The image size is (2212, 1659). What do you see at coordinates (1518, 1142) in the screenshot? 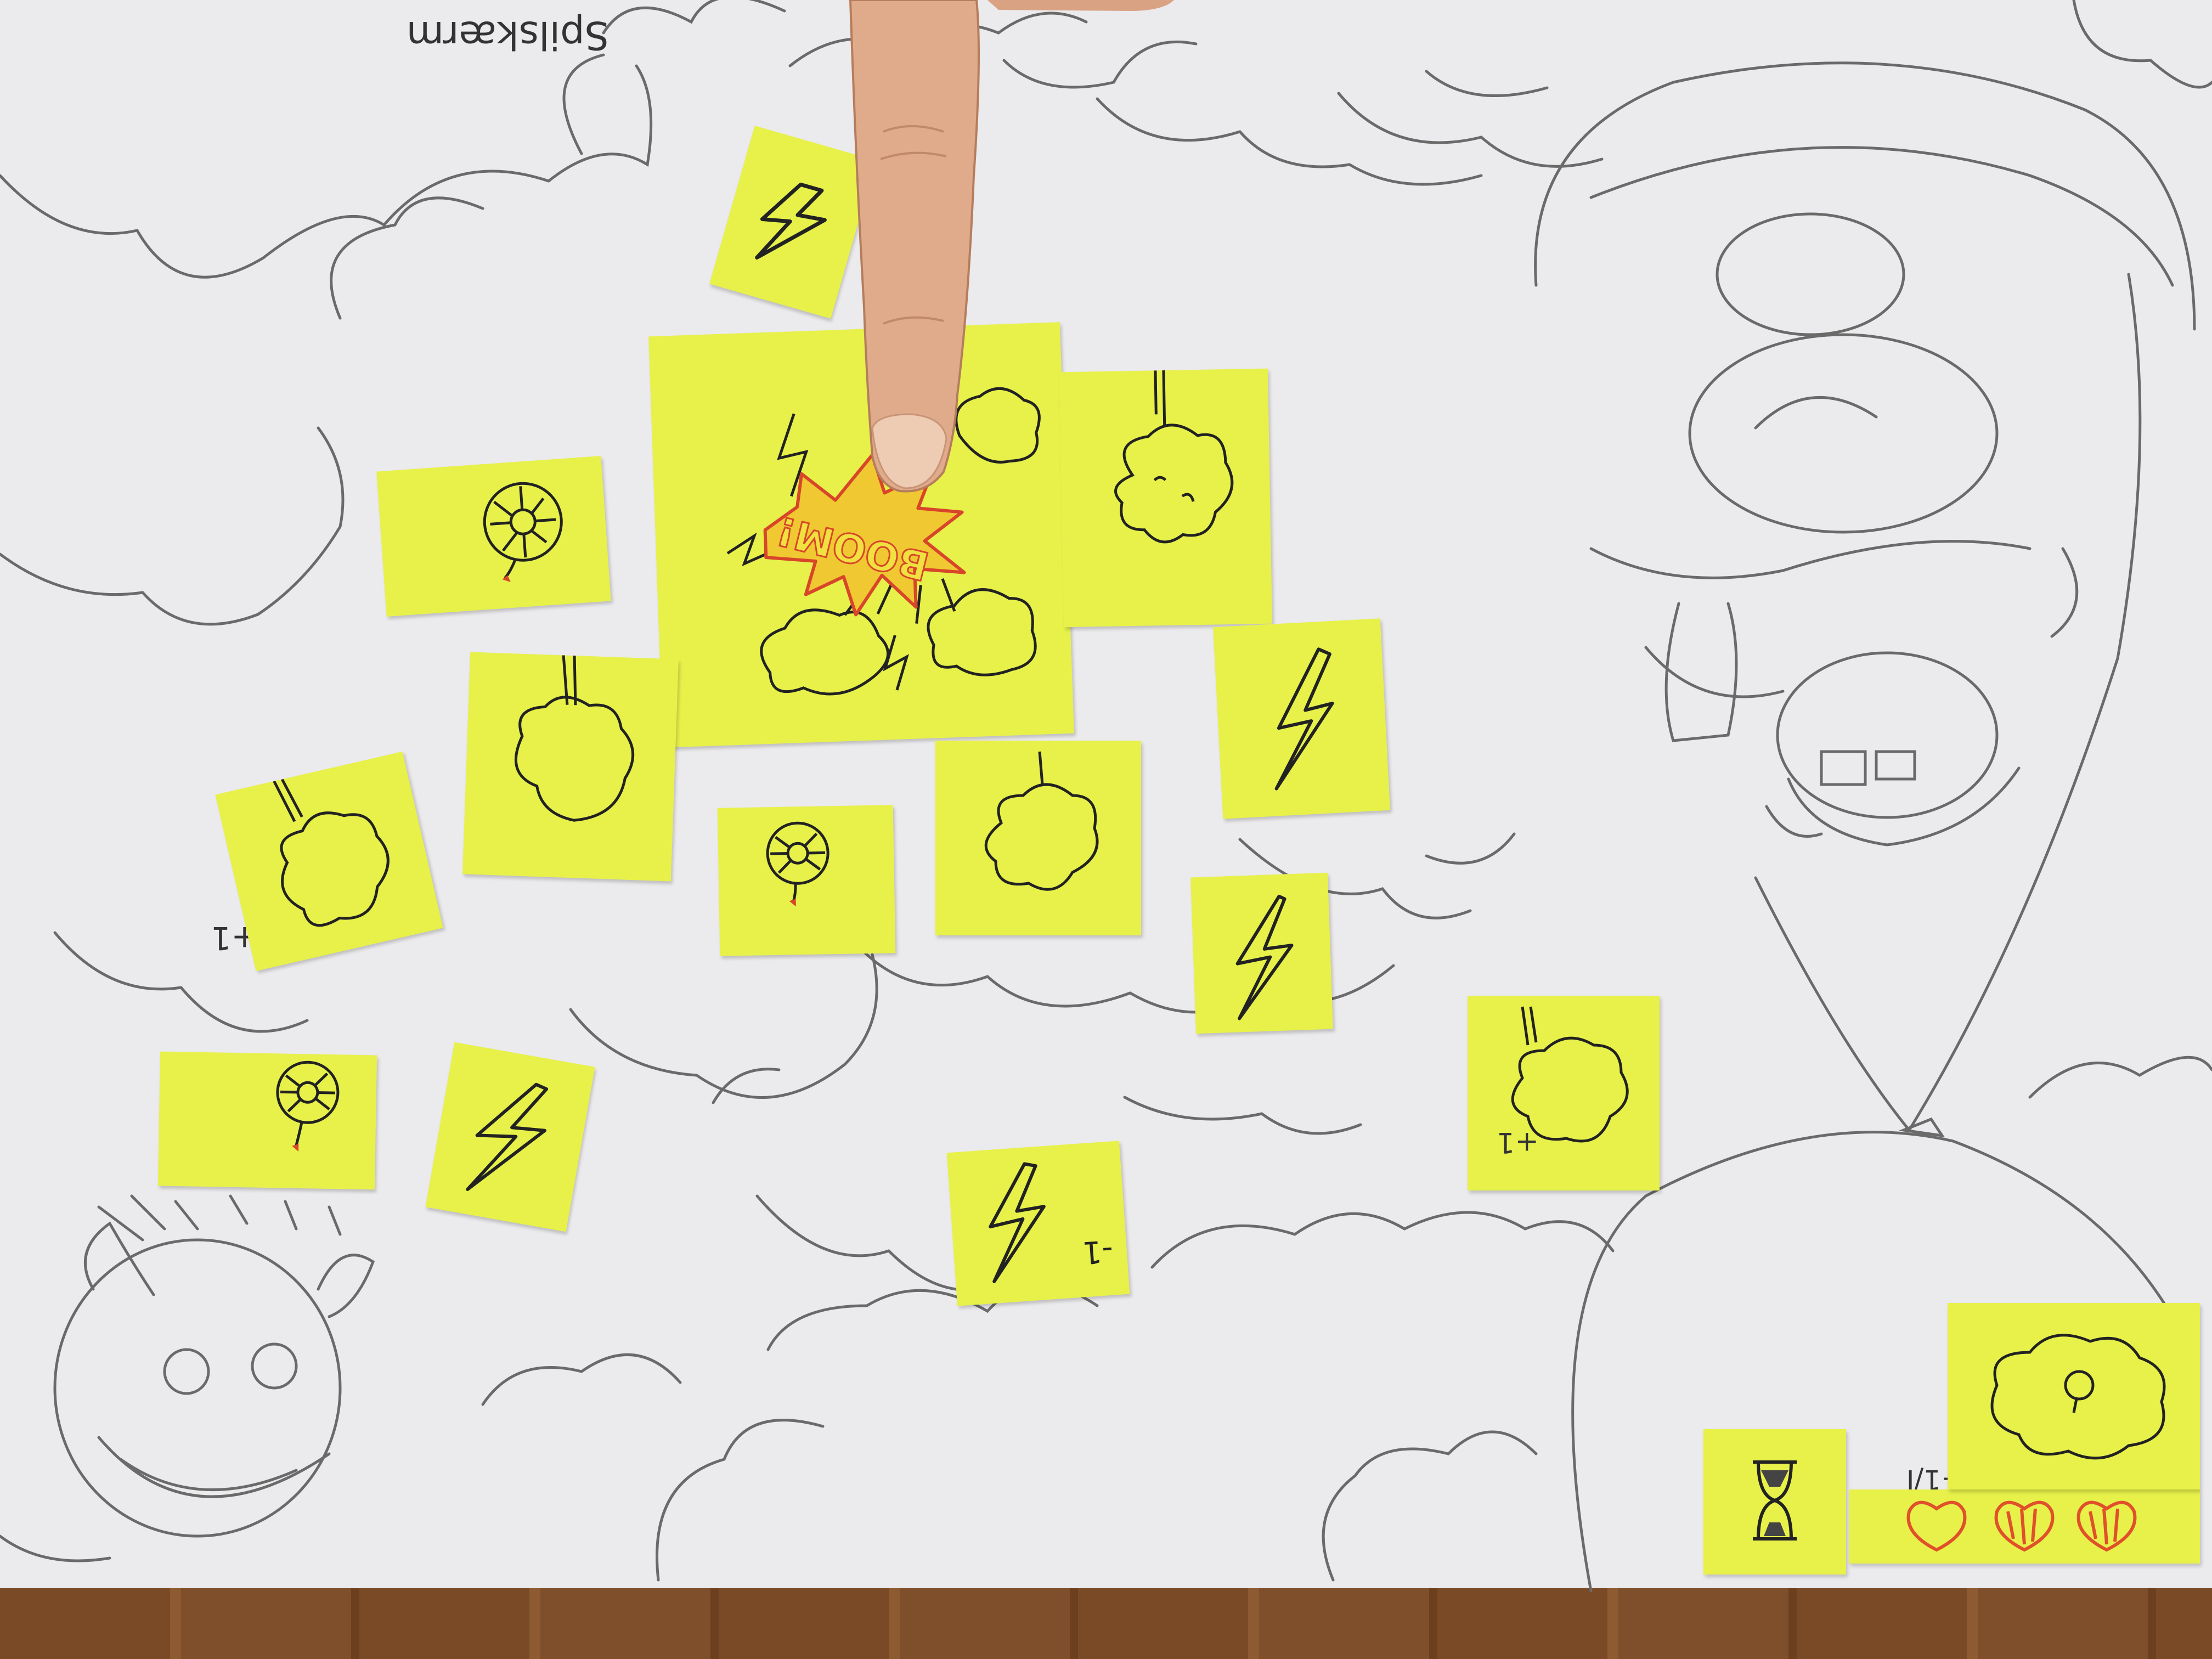
I see `plus-one-label: +1` at bounding box center [1518, 1142].